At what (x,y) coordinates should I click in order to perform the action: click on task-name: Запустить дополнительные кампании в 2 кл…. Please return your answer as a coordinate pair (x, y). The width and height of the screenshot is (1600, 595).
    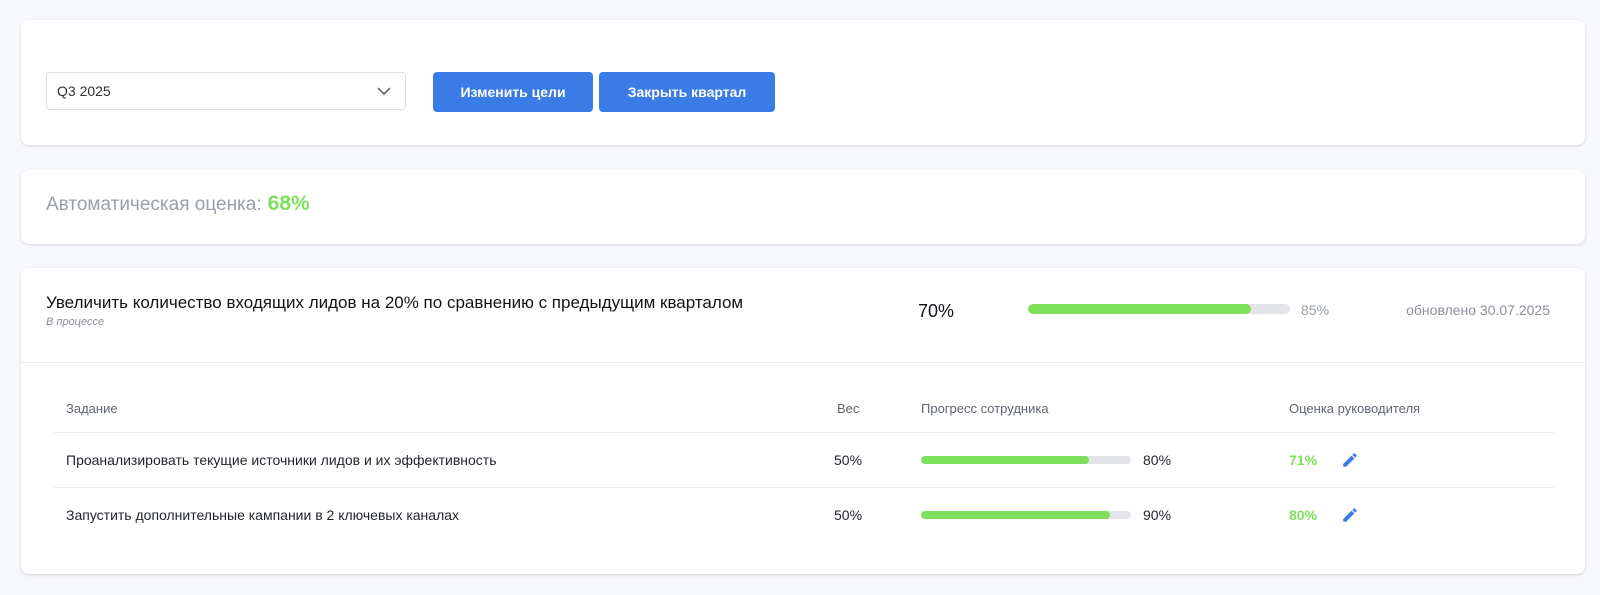
    Looking at the image, I should click on (263, 515).